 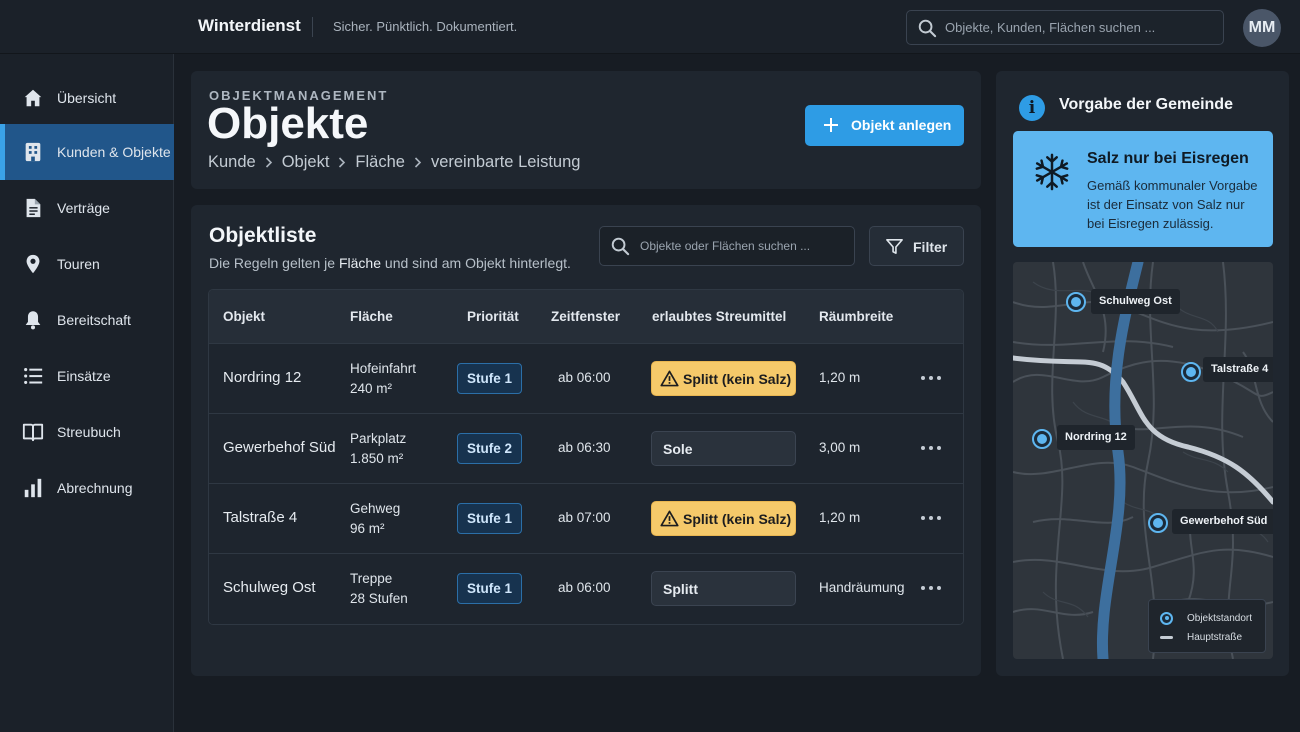 I want to click on material-badge: Splitt, so click(x=723, y=588).